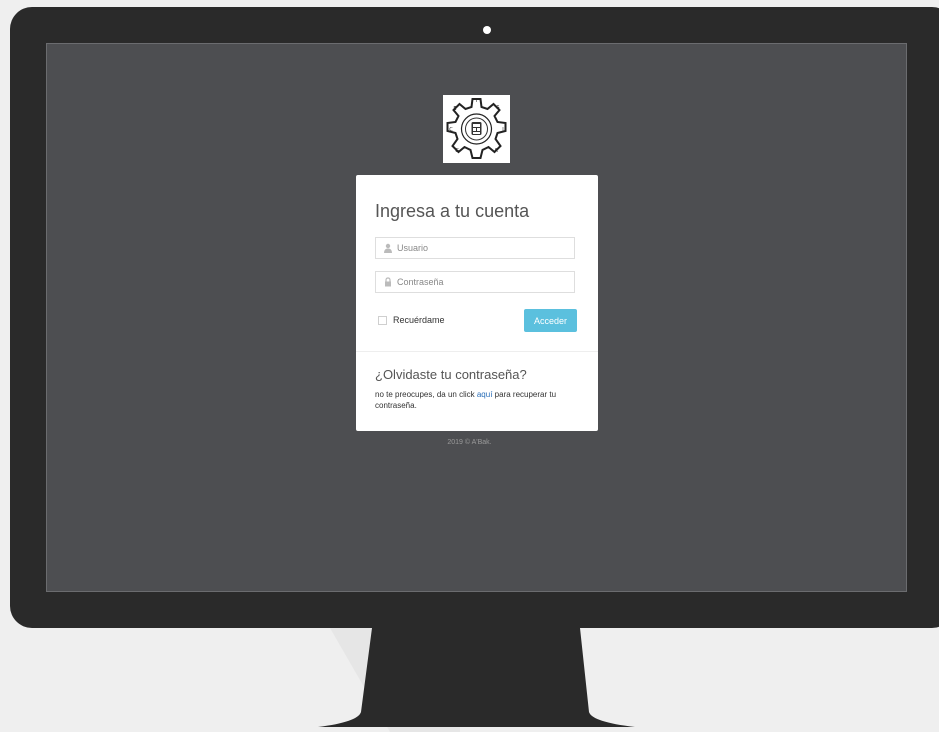 The height and width of the screenshot is (732, 939). I want to click on password-field, so click(475, 282).